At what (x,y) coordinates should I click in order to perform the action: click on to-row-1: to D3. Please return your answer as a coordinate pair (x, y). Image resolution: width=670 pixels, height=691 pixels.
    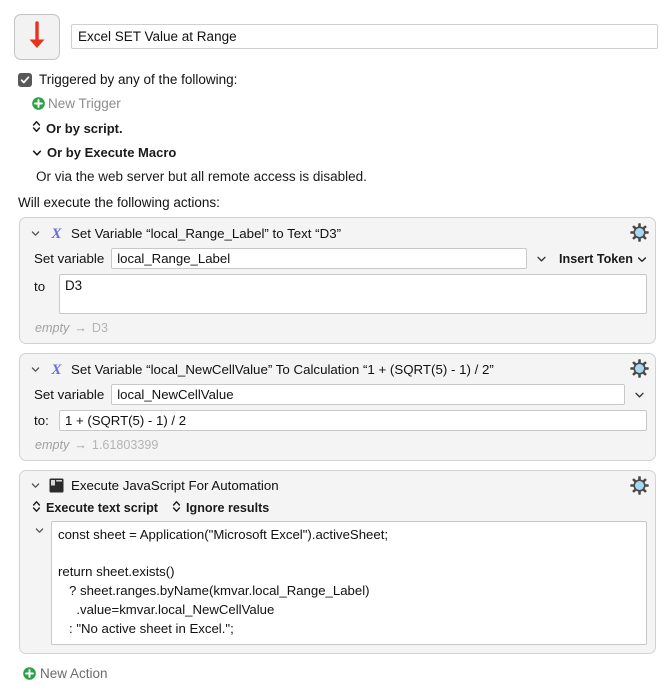
    Looking at the image, I should click on (337, 294).